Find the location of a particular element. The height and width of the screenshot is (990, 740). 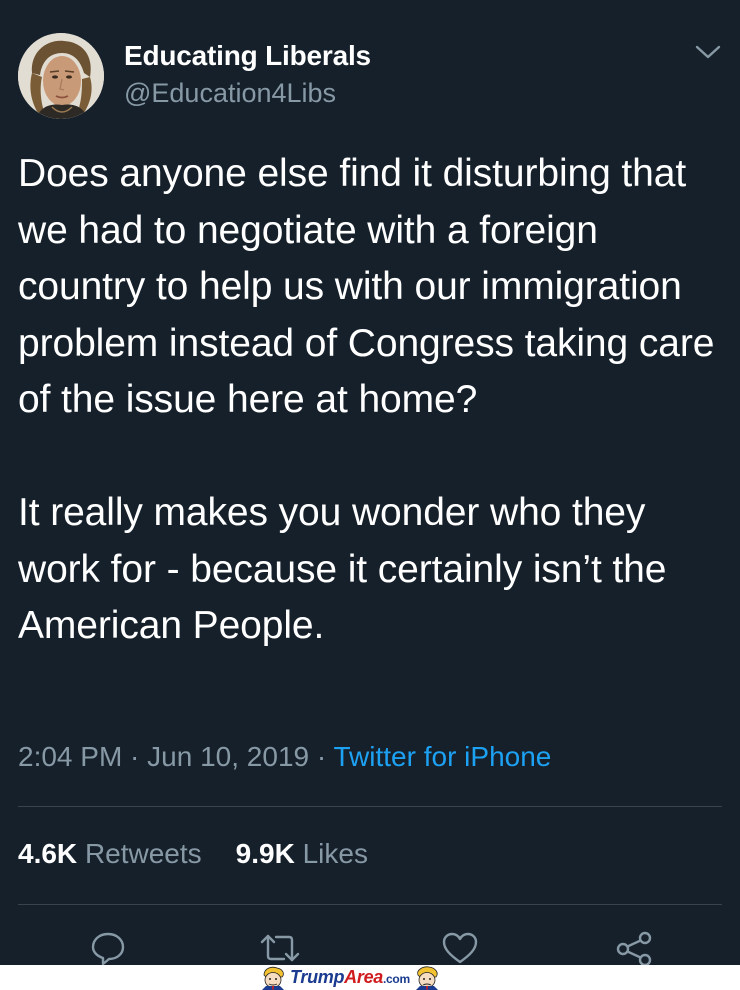

share-icon is located at coordinates (634, 948).